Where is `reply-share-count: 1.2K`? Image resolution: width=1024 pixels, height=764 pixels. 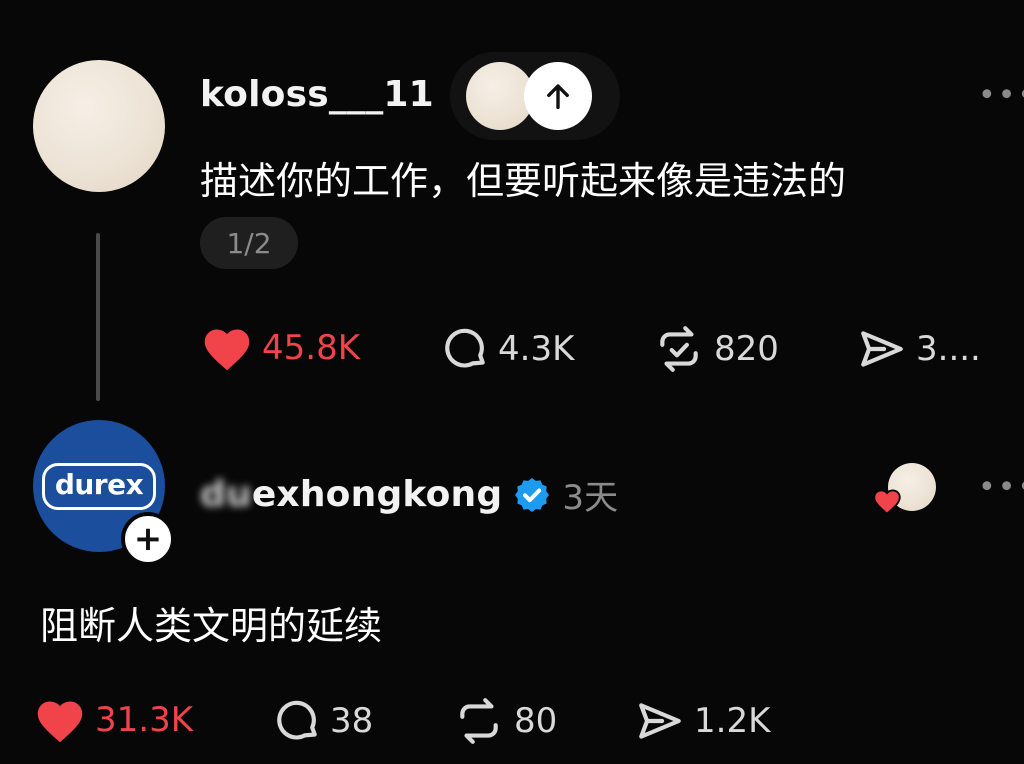
reply-share-count: 1.2K is located at coordinates (732, 721).